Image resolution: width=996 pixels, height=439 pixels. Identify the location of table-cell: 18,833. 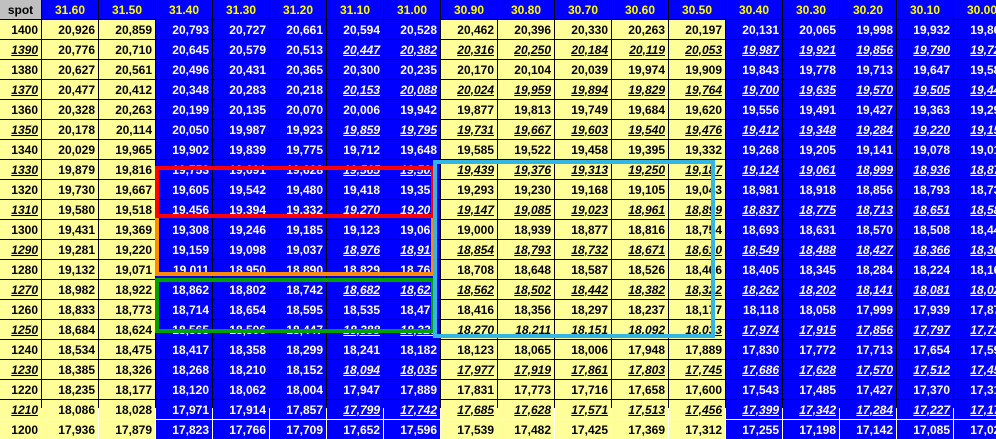
(70, 309).